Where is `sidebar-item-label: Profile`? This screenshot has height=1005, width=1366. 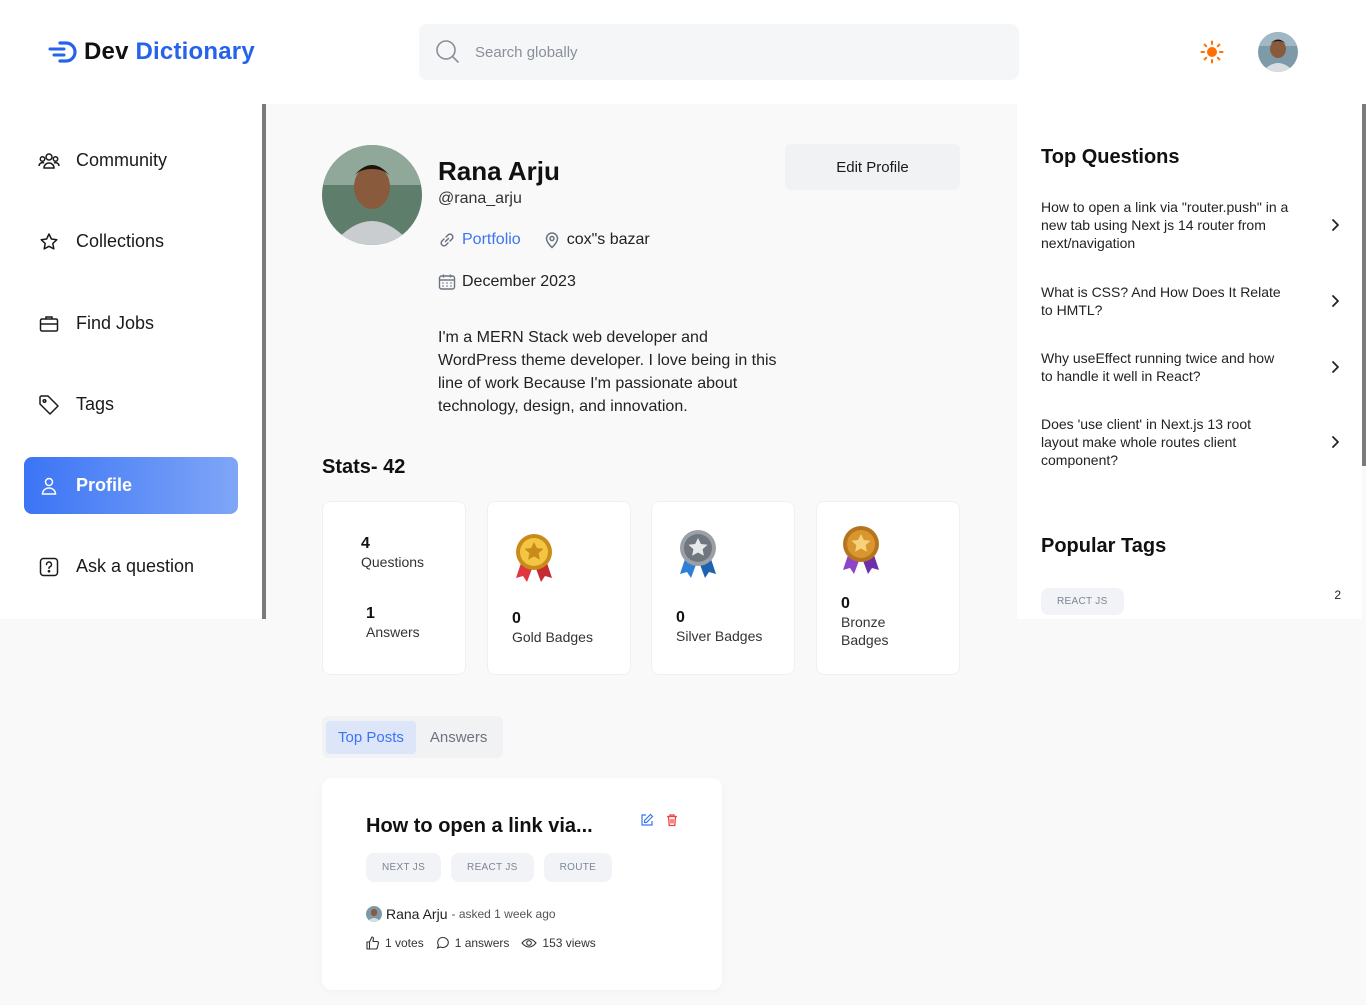 sidebar-item-label: Profile is located at coordinates (104, 485).